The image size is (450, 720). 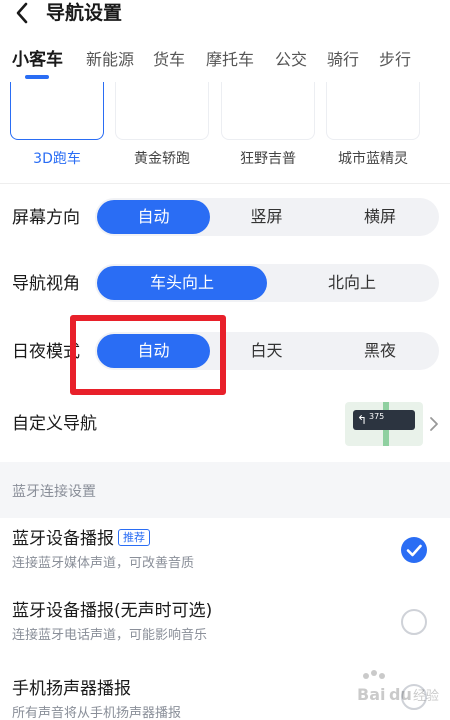 I want to click on nav-view-segmented: 车头向上 北向上, so click(x=267, y=283).